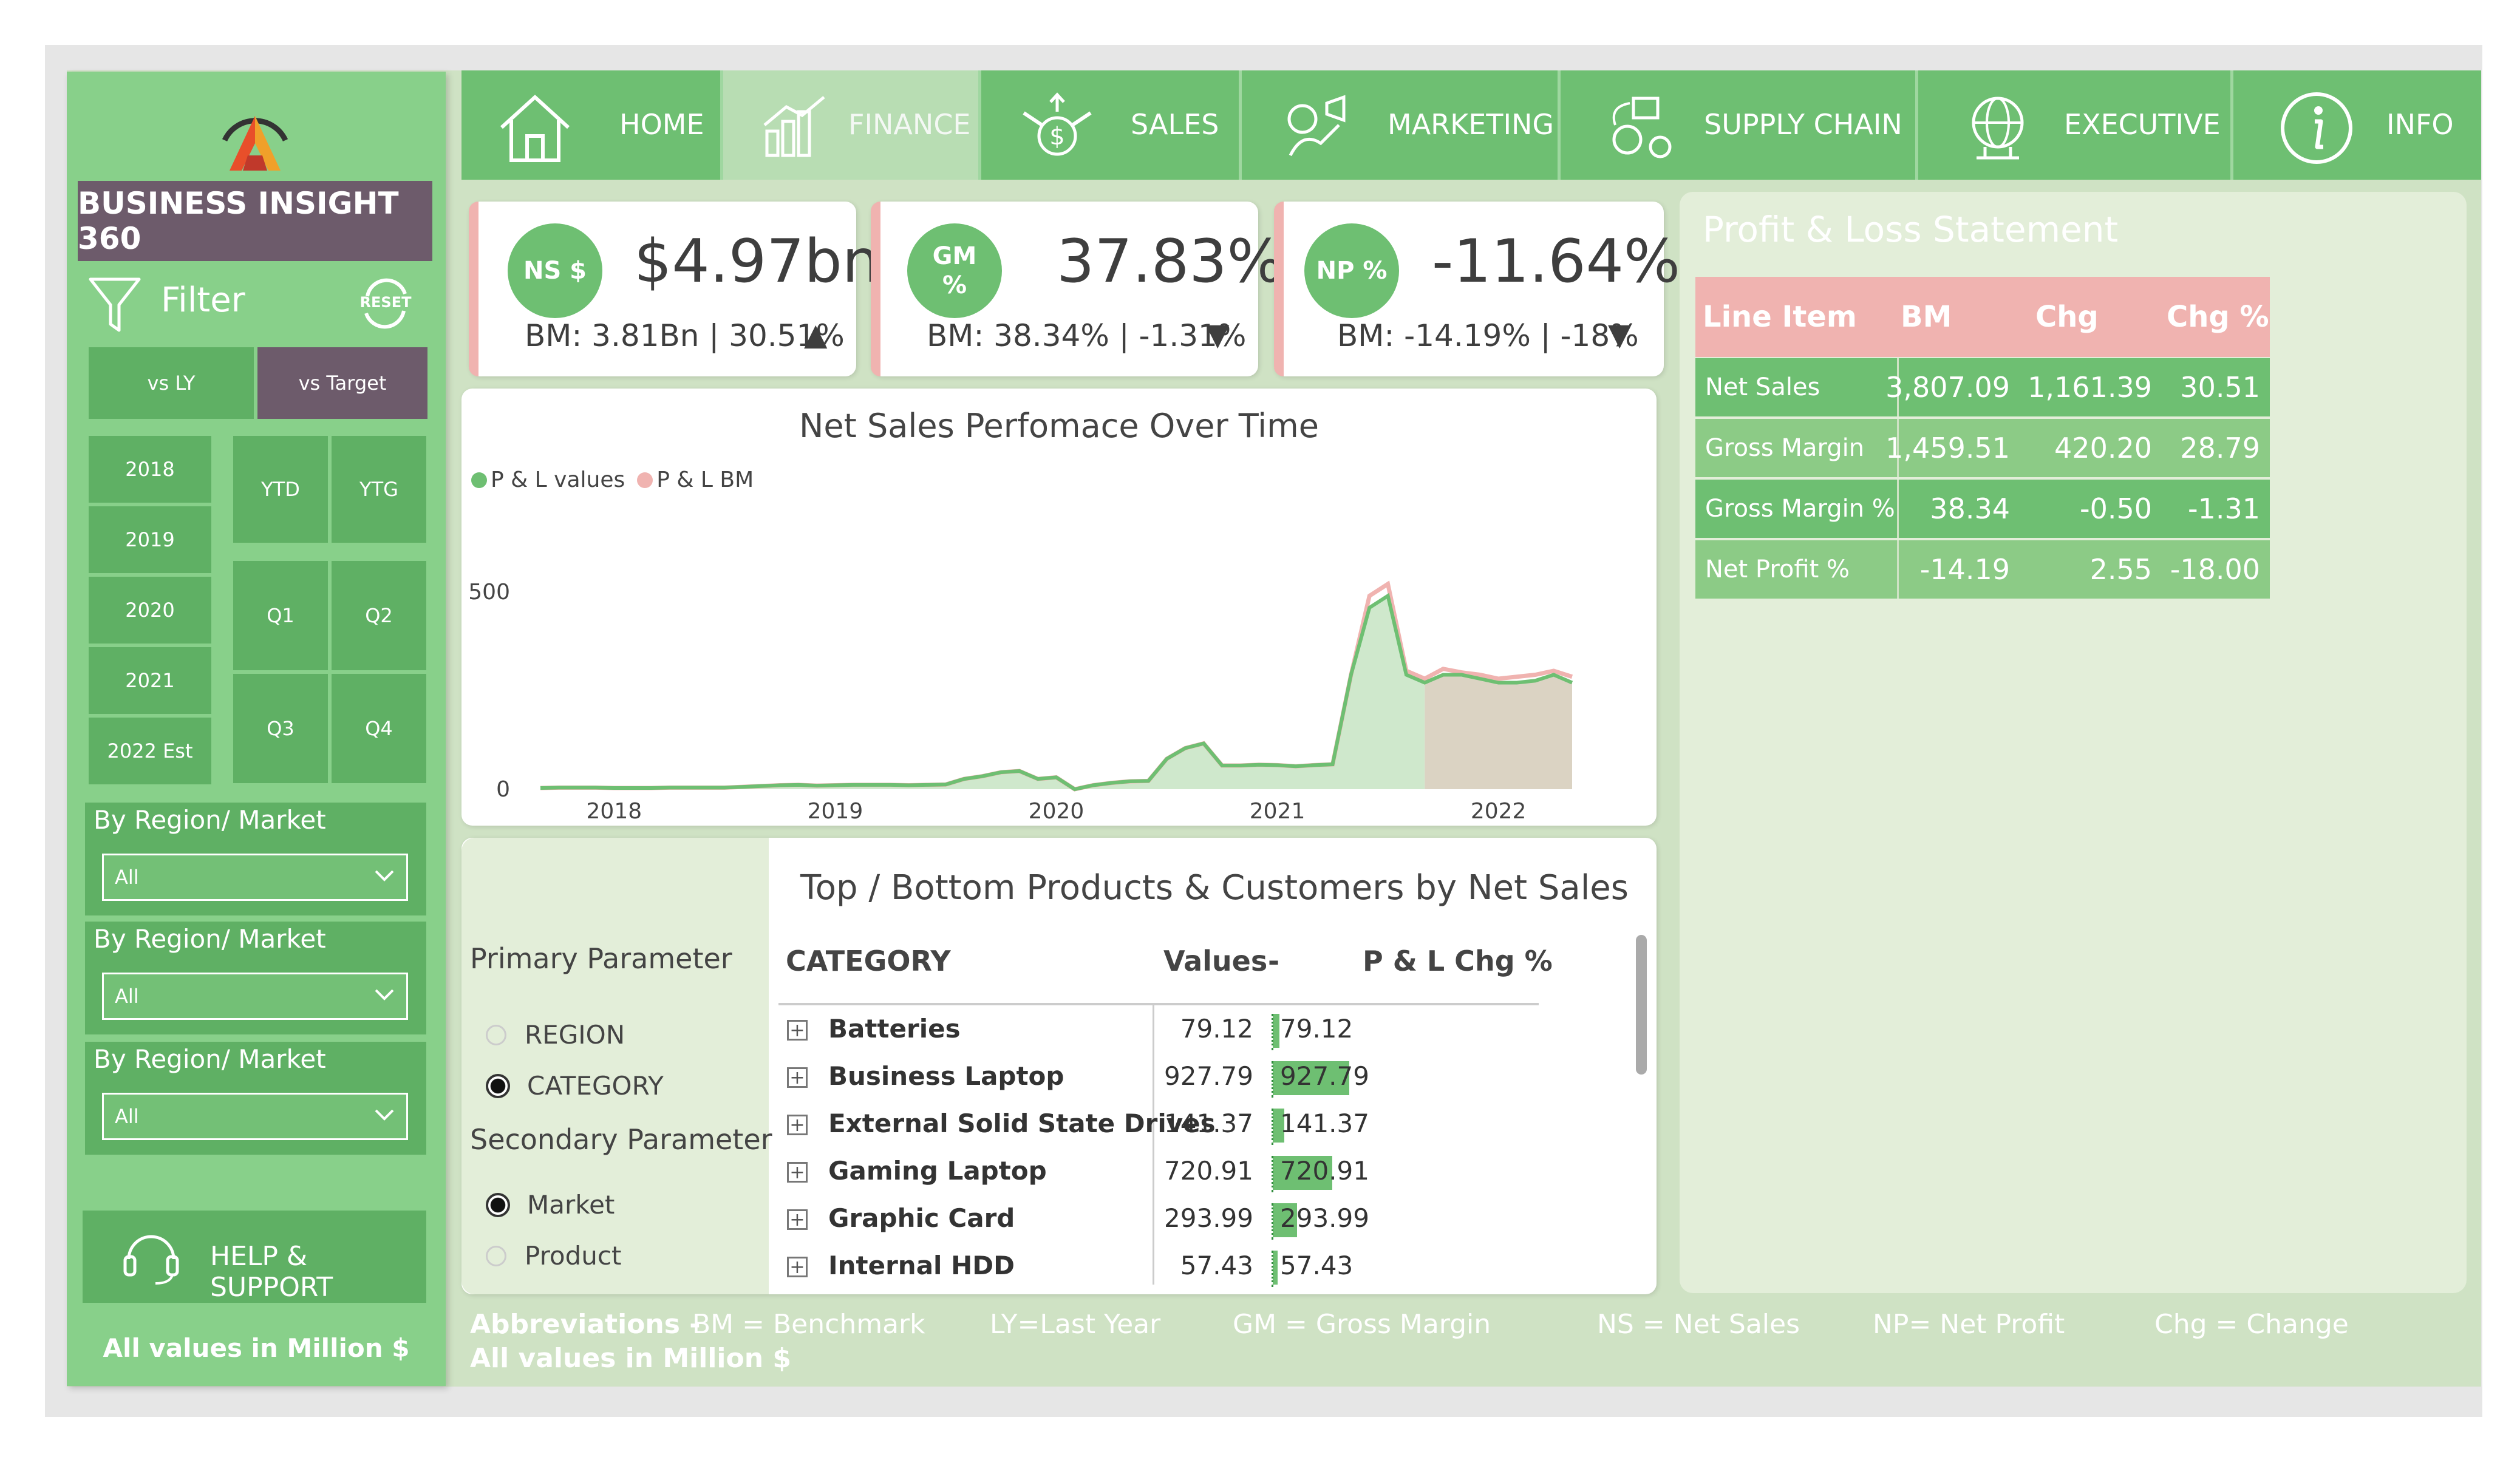 The image size is (2520, 1457). What do you see at coordinates (590, 125) in the screenshot?
I see `nav-home: HOME` at bounding box center [590, 125].